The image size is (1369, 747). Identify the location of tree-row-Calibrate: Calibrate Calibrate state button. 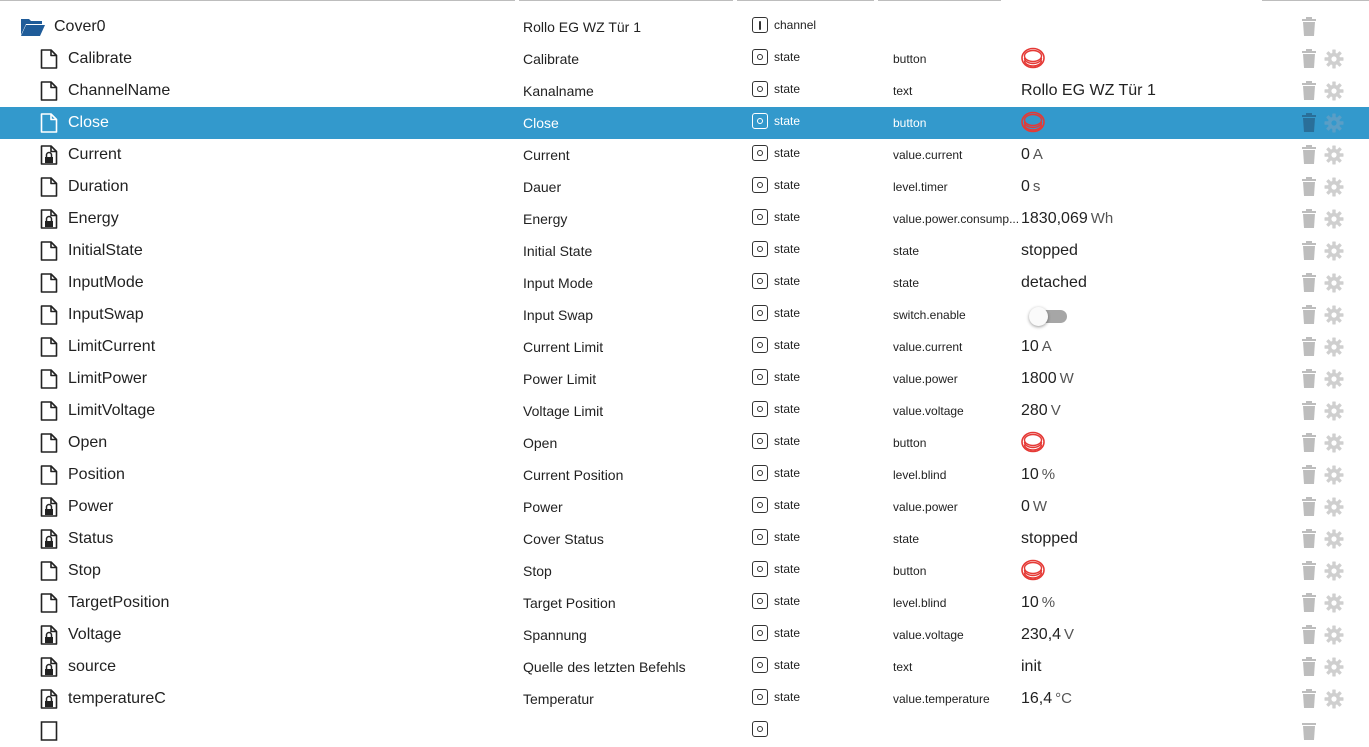
(684, 59).